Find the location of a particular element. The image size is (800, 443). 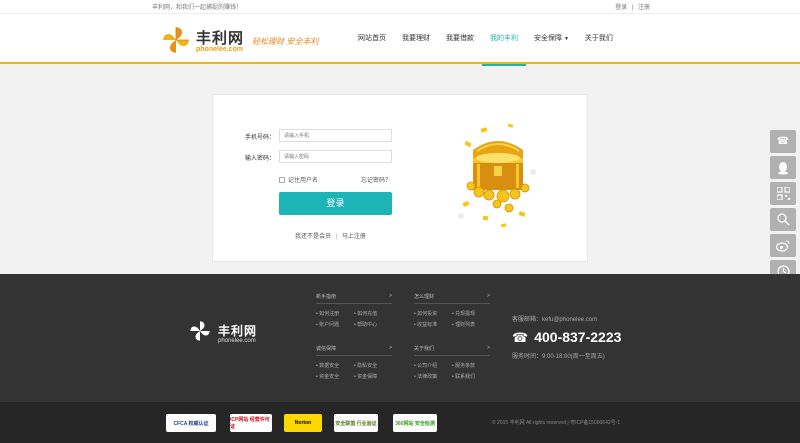

footer-link: 法律政策 is located at coordinates (433, 376).